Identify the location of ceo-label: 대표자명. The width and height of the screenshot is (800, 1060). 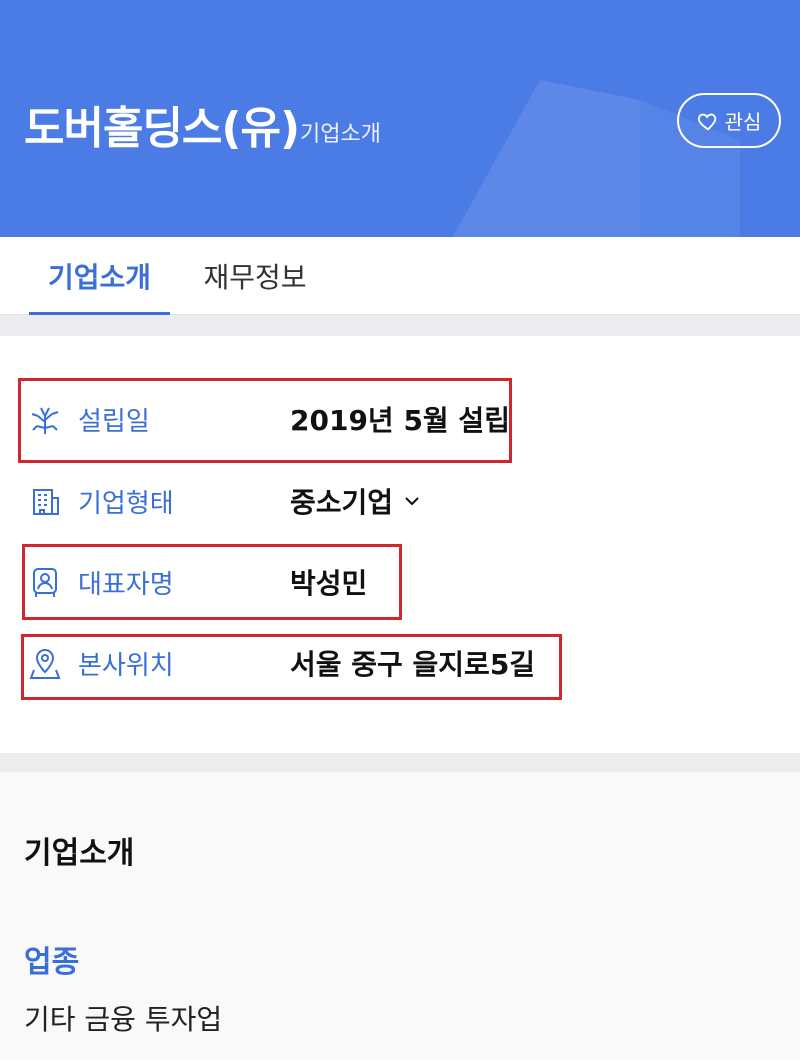
(126, 584).